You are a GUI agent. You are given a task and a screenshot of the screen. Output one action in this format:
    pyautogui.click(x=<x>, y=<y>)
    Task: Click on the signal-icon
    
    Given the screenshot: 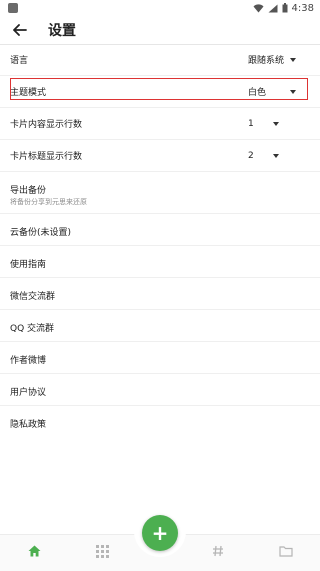 What is the action you would take?
    pyautogui.click(x=273, y=8)
    